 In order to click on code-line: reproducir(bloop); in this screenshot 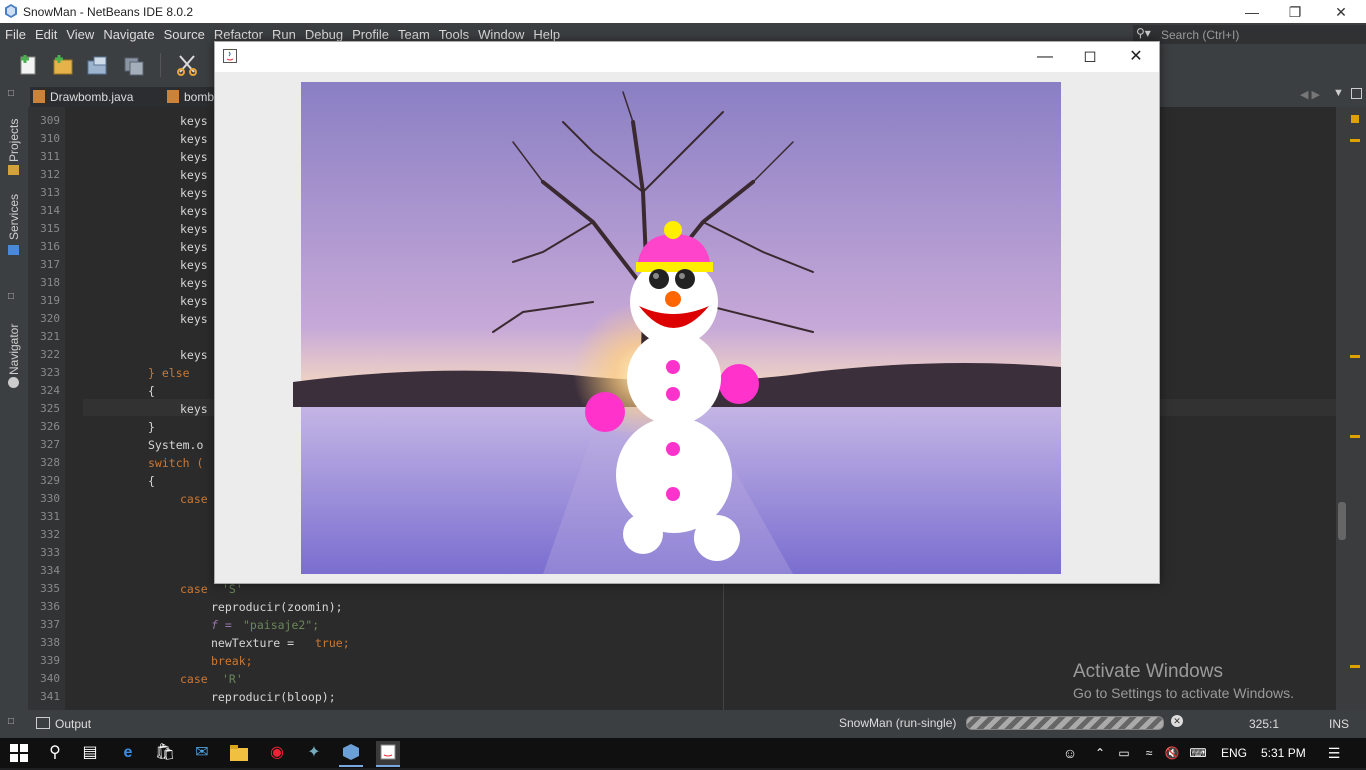, I will do `click(273, 697)`.